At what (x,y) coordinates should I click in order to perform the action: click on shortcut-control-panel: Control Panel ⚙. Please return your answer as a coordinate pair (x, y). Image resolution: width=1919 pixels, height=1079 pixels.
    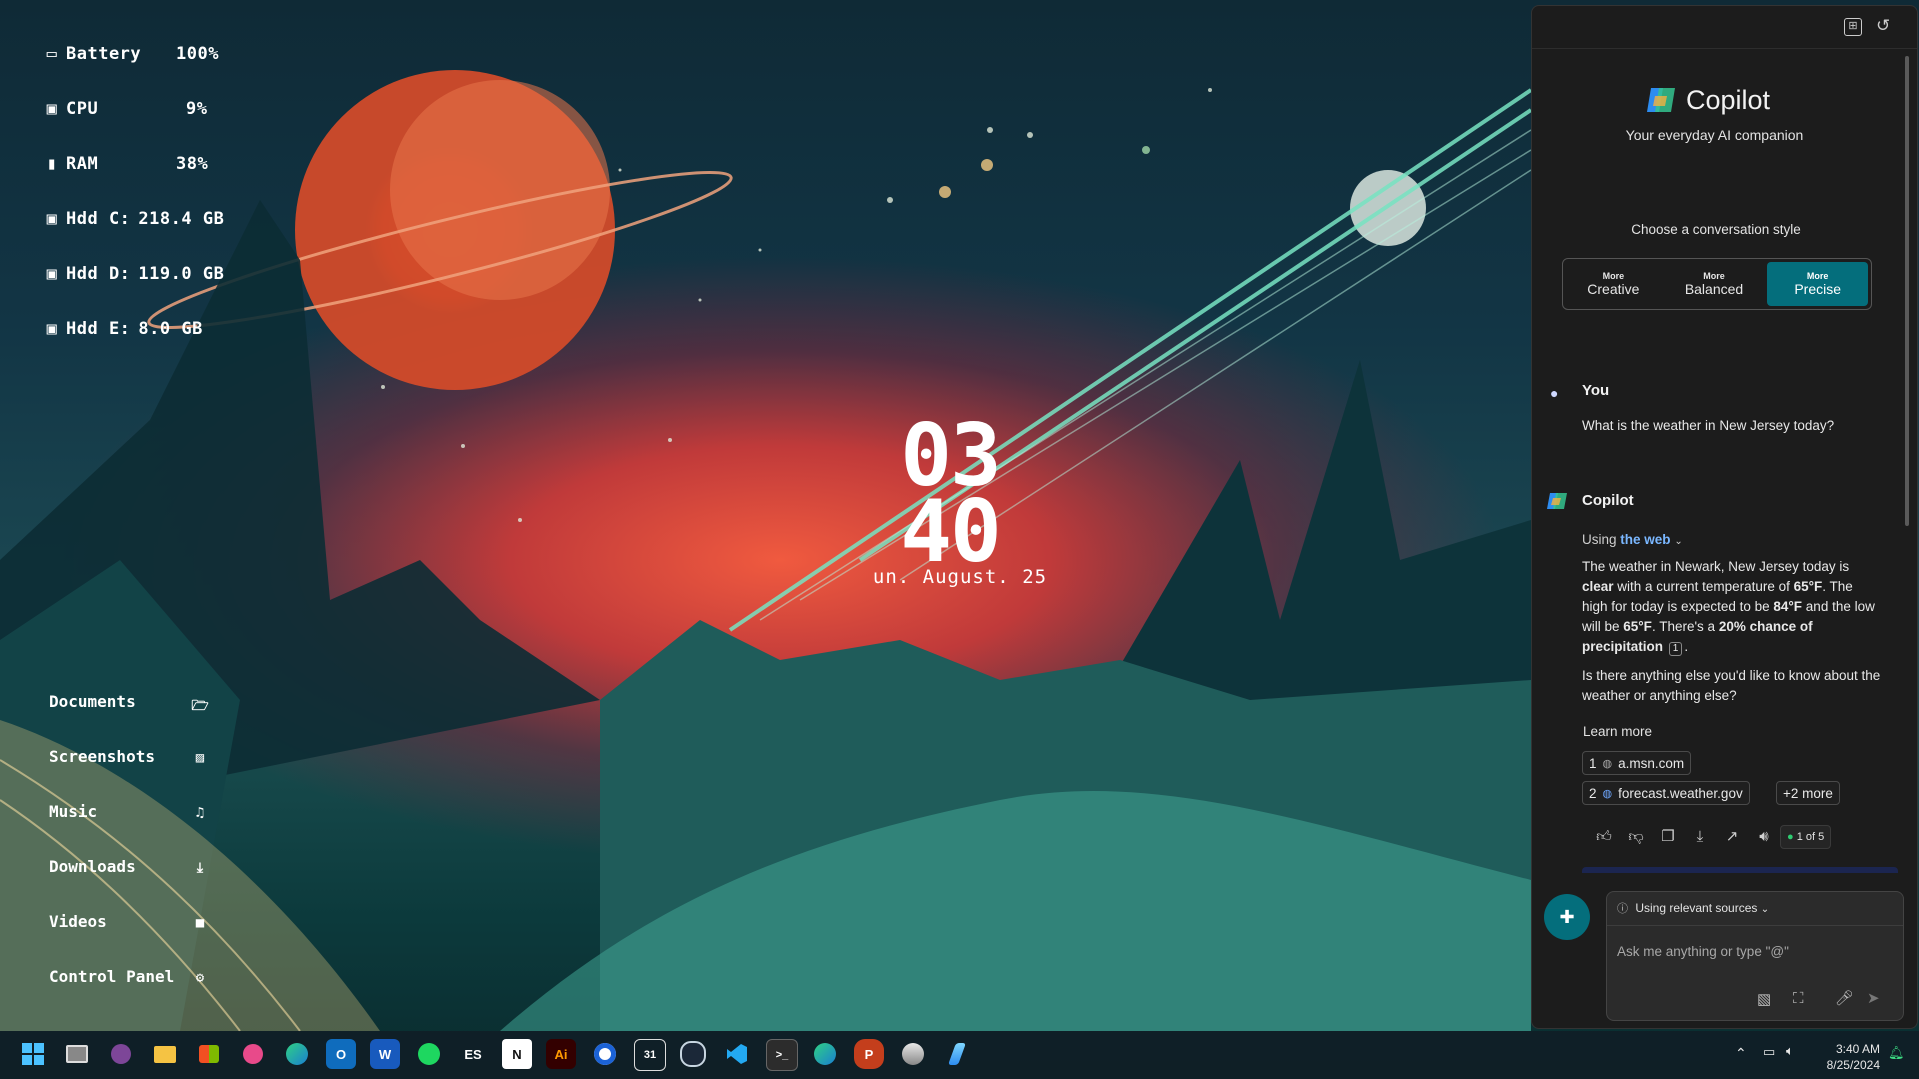
    Looking at the image, I should click on (129, 976).